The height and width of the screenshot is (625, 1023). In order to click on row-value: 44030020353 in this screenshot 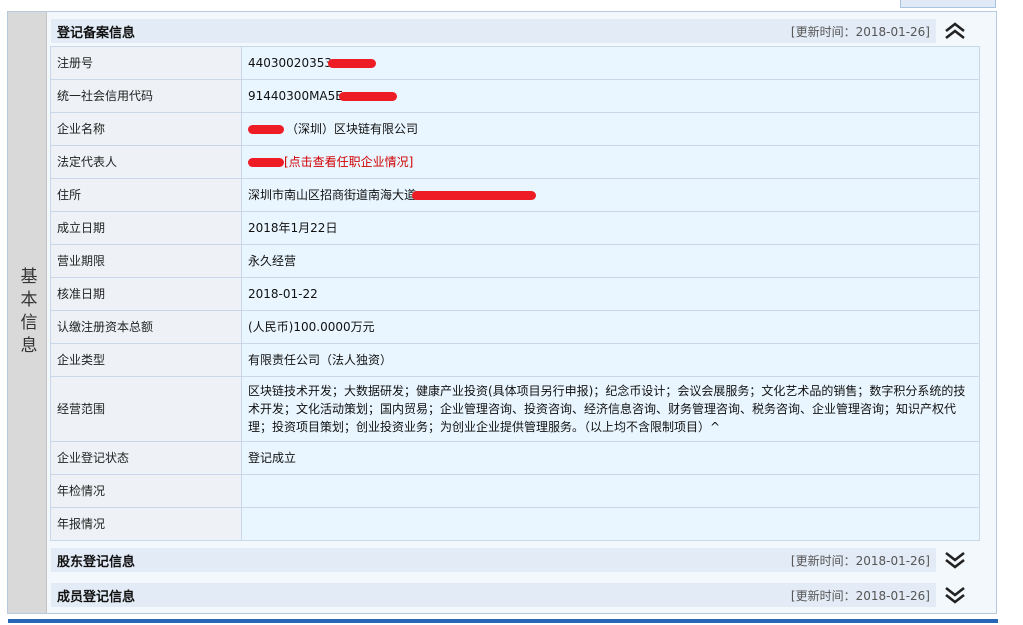, I will do `click(610, 63)`.